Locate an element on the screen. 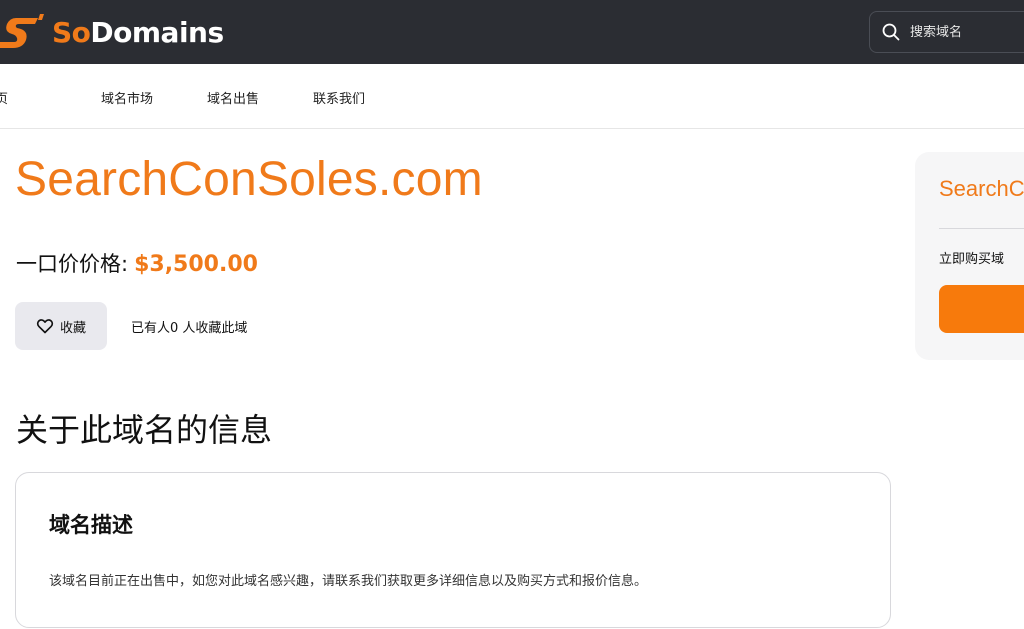 This screenshot has width=1024, height=629. purchase-panel: SearchConSoles.com 立即购买域 is located at coordinates (969, 256).